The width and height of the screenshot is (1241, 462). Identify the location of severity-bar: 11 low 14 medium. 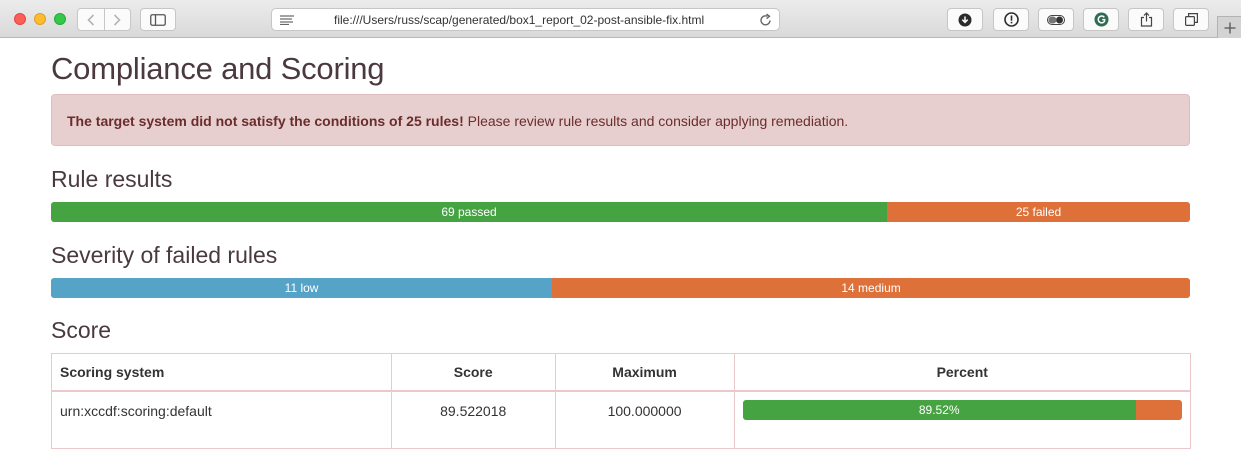
(620, 288).